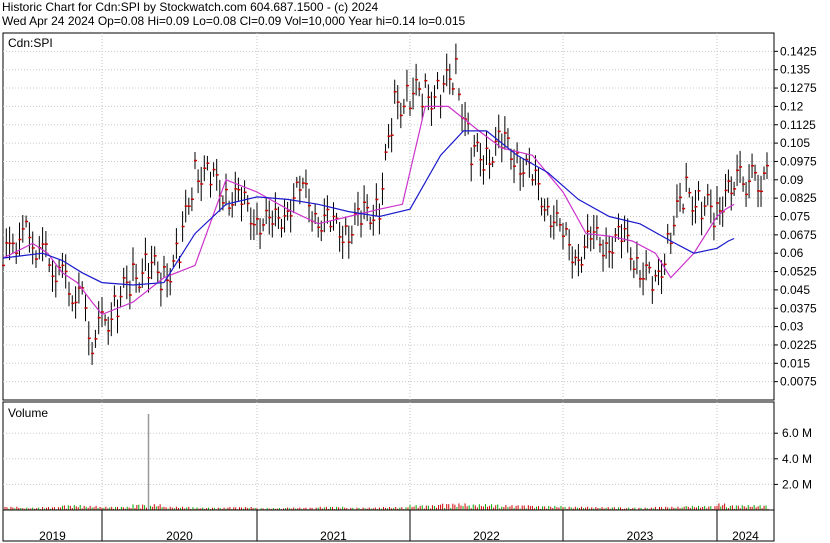  Describe the element at coordinates (486, 536) in the screenshot. I see `year-label-2022: 2022` at that location.